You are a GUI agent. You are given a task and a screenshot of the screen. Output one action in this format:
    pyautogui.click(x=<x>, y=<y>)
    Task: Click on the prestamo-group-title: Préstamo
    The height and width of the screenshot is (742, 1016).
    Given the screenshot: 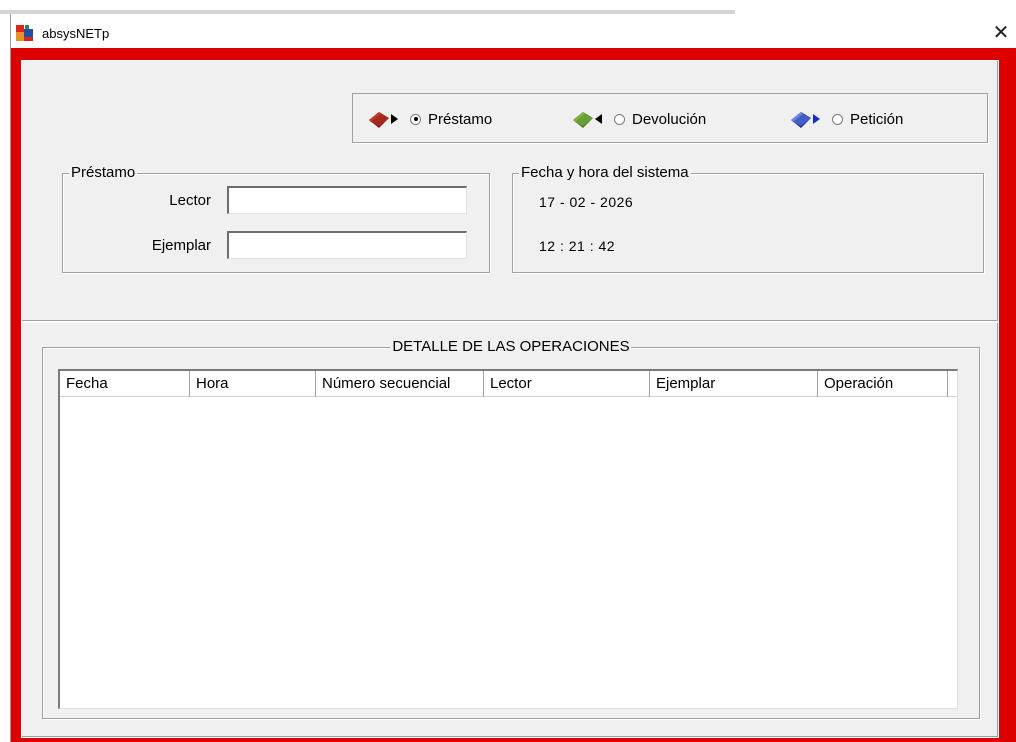 What is the action you would take?
    pyautogui.click(x=103, y=173)
    